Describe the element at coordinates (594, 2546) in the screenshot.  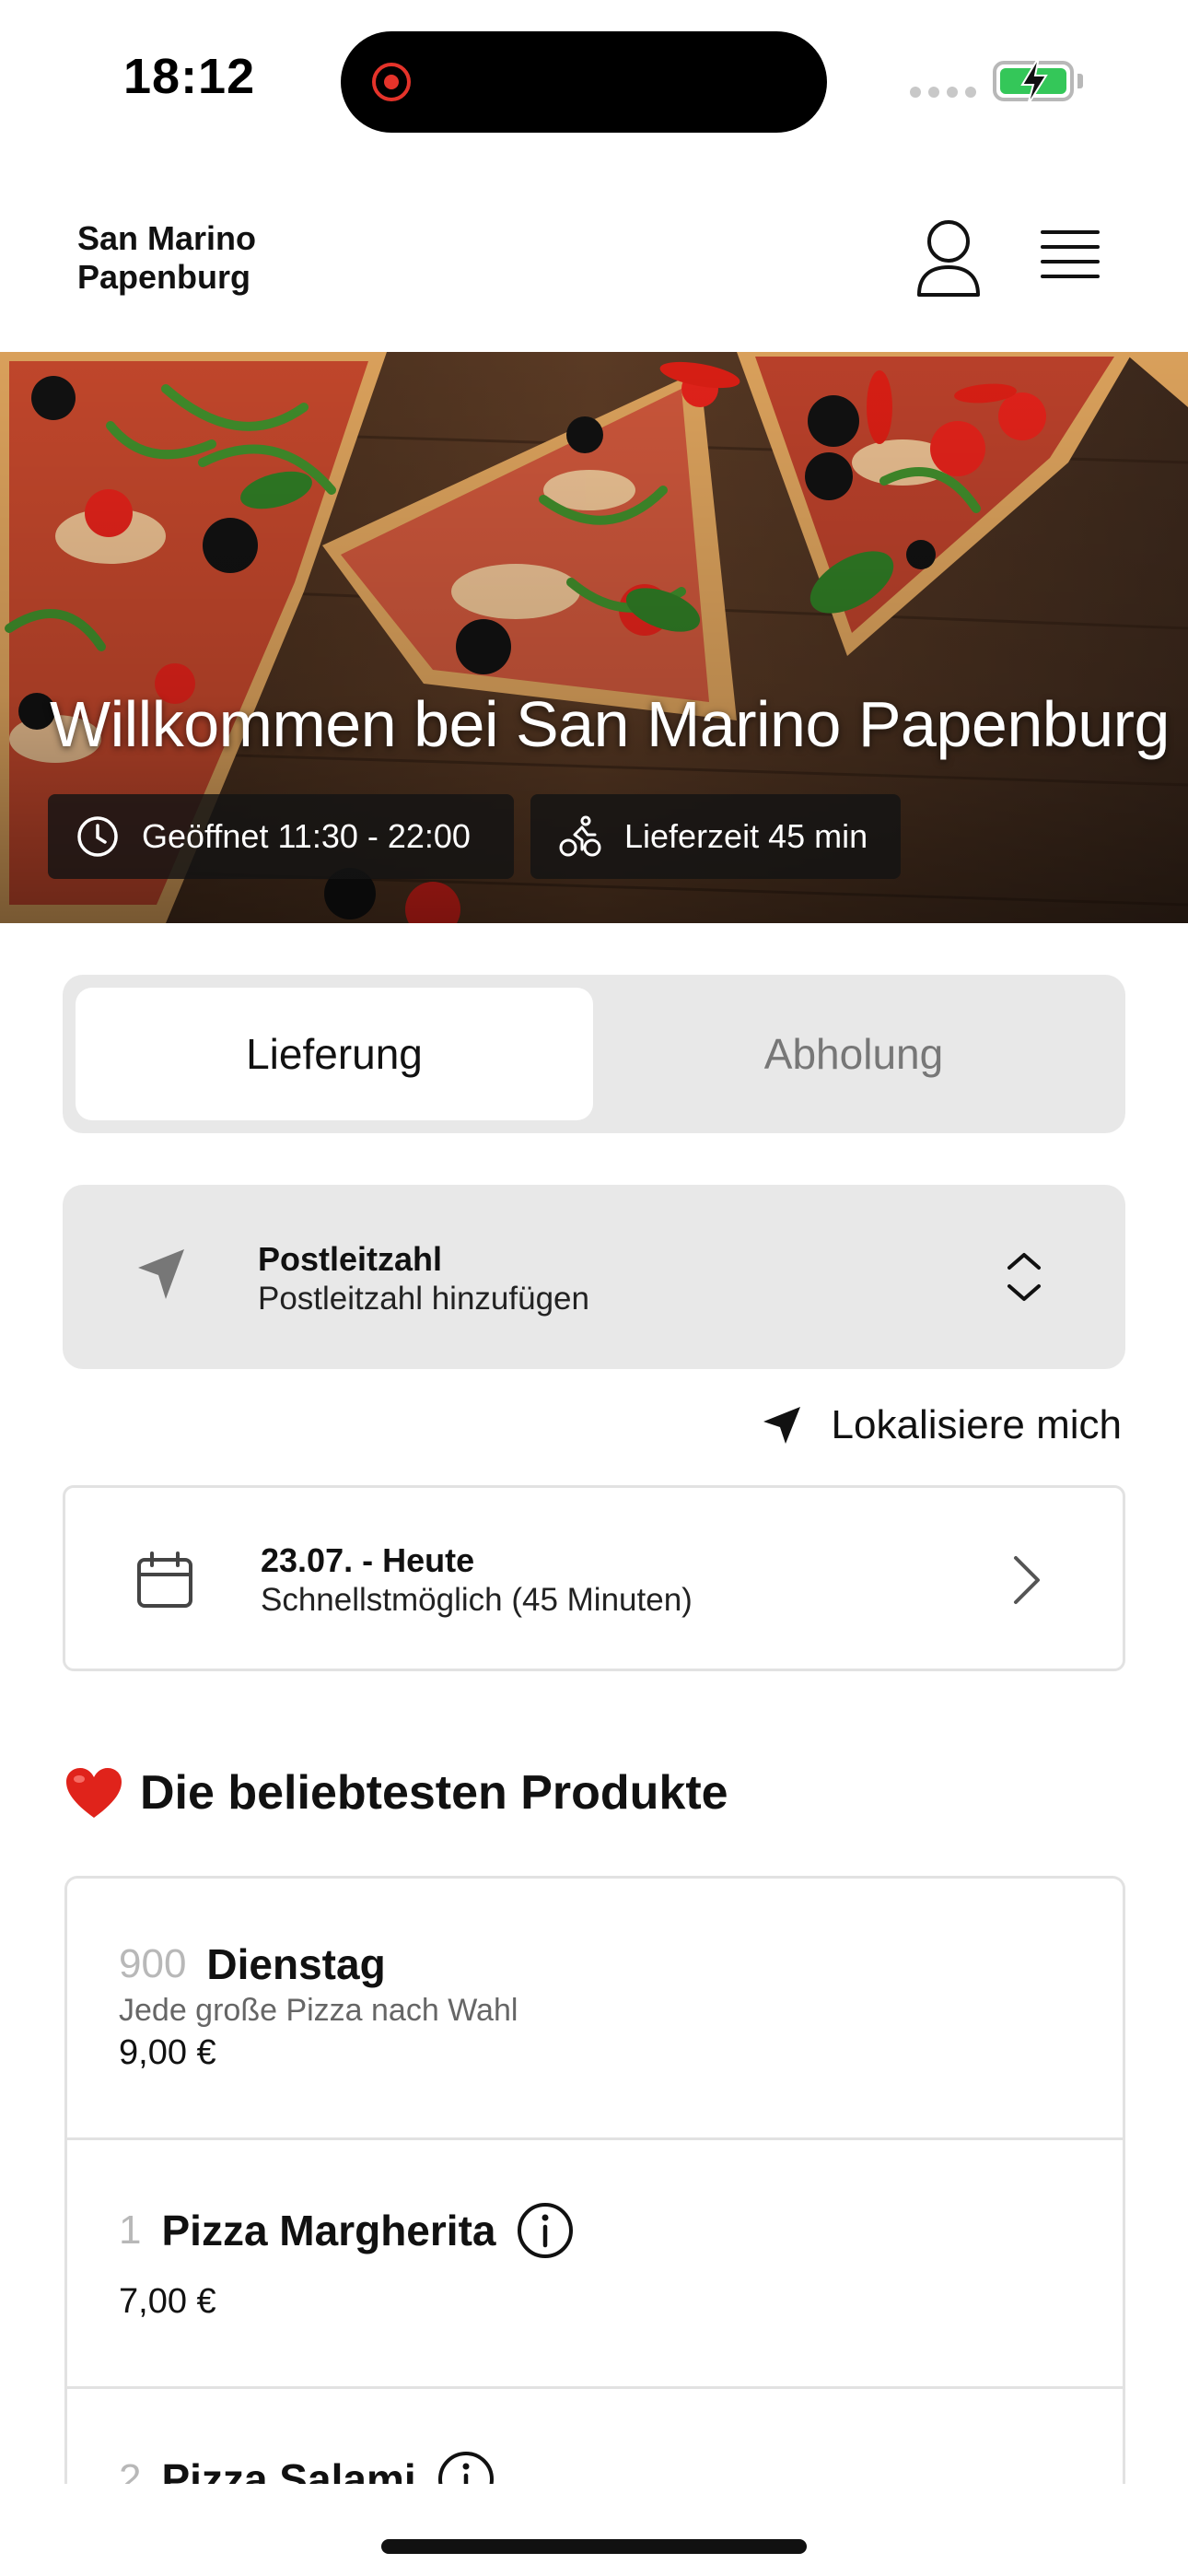
I see `home-indicator` at that location.